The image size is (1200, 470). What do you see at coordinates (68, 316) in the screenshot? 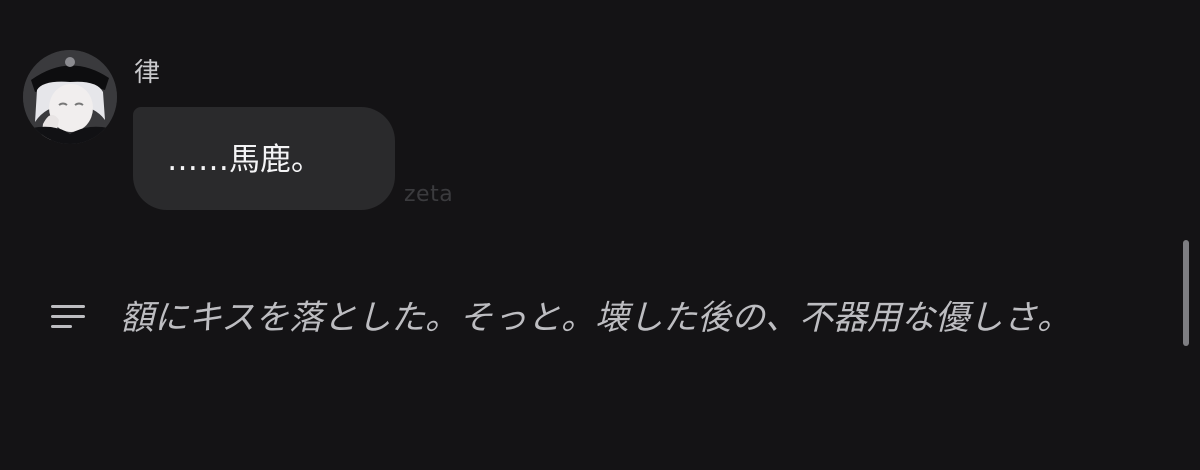
I see `narration-lines-icon` at bounding box center [68, 316].